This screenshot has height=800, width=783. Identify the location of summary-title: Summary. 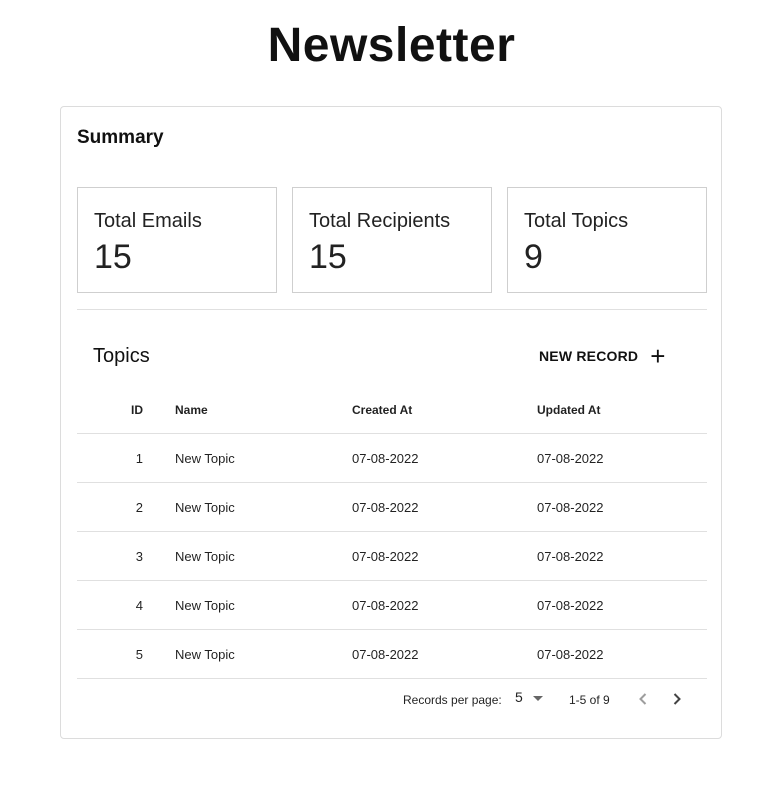
(120, 137).